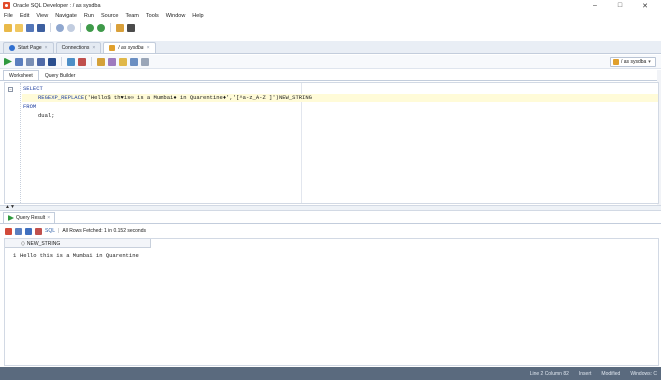  What do you see at coordinates (66, 16) in the screenshot?
I see `menu-navigate: Navigate` at bounding box center [66, 16].